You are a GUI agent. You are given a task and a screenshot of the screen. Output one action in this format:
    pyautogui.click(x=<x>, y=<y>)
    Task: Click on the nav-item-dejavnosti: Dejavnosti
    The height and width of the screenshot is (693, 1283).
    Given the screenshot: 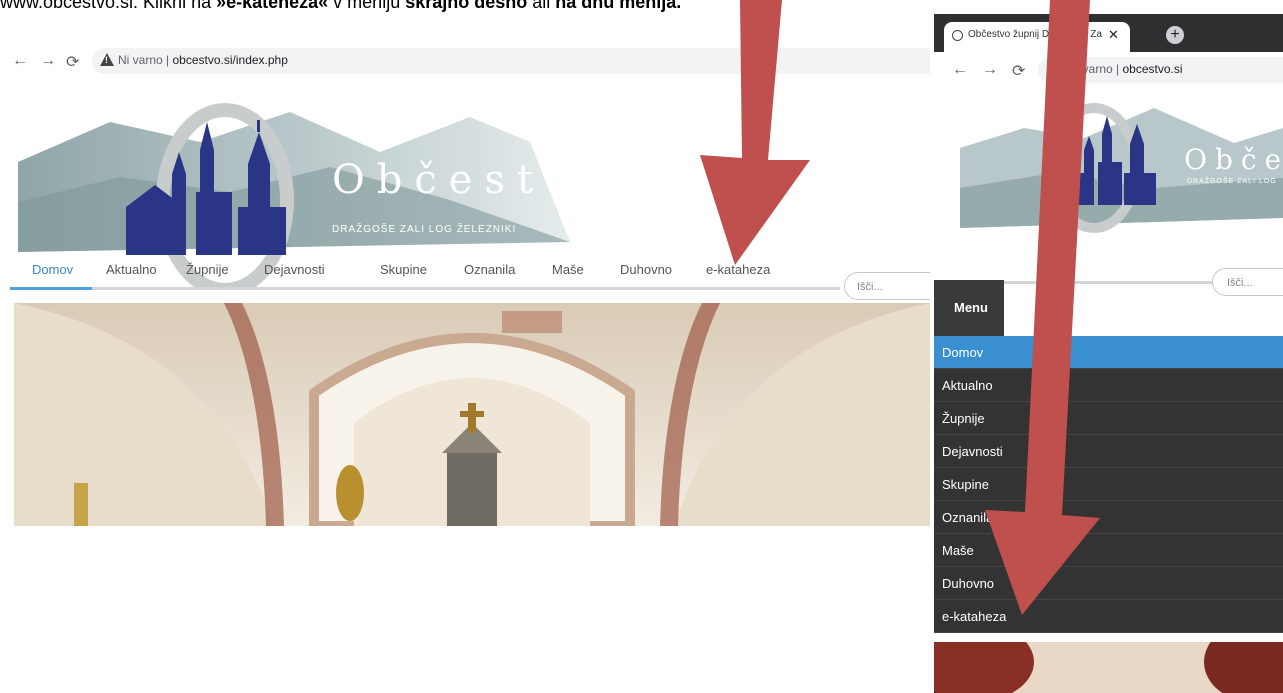 What is the action you would take?
    pyautogui.click(x=294, y=269)
    